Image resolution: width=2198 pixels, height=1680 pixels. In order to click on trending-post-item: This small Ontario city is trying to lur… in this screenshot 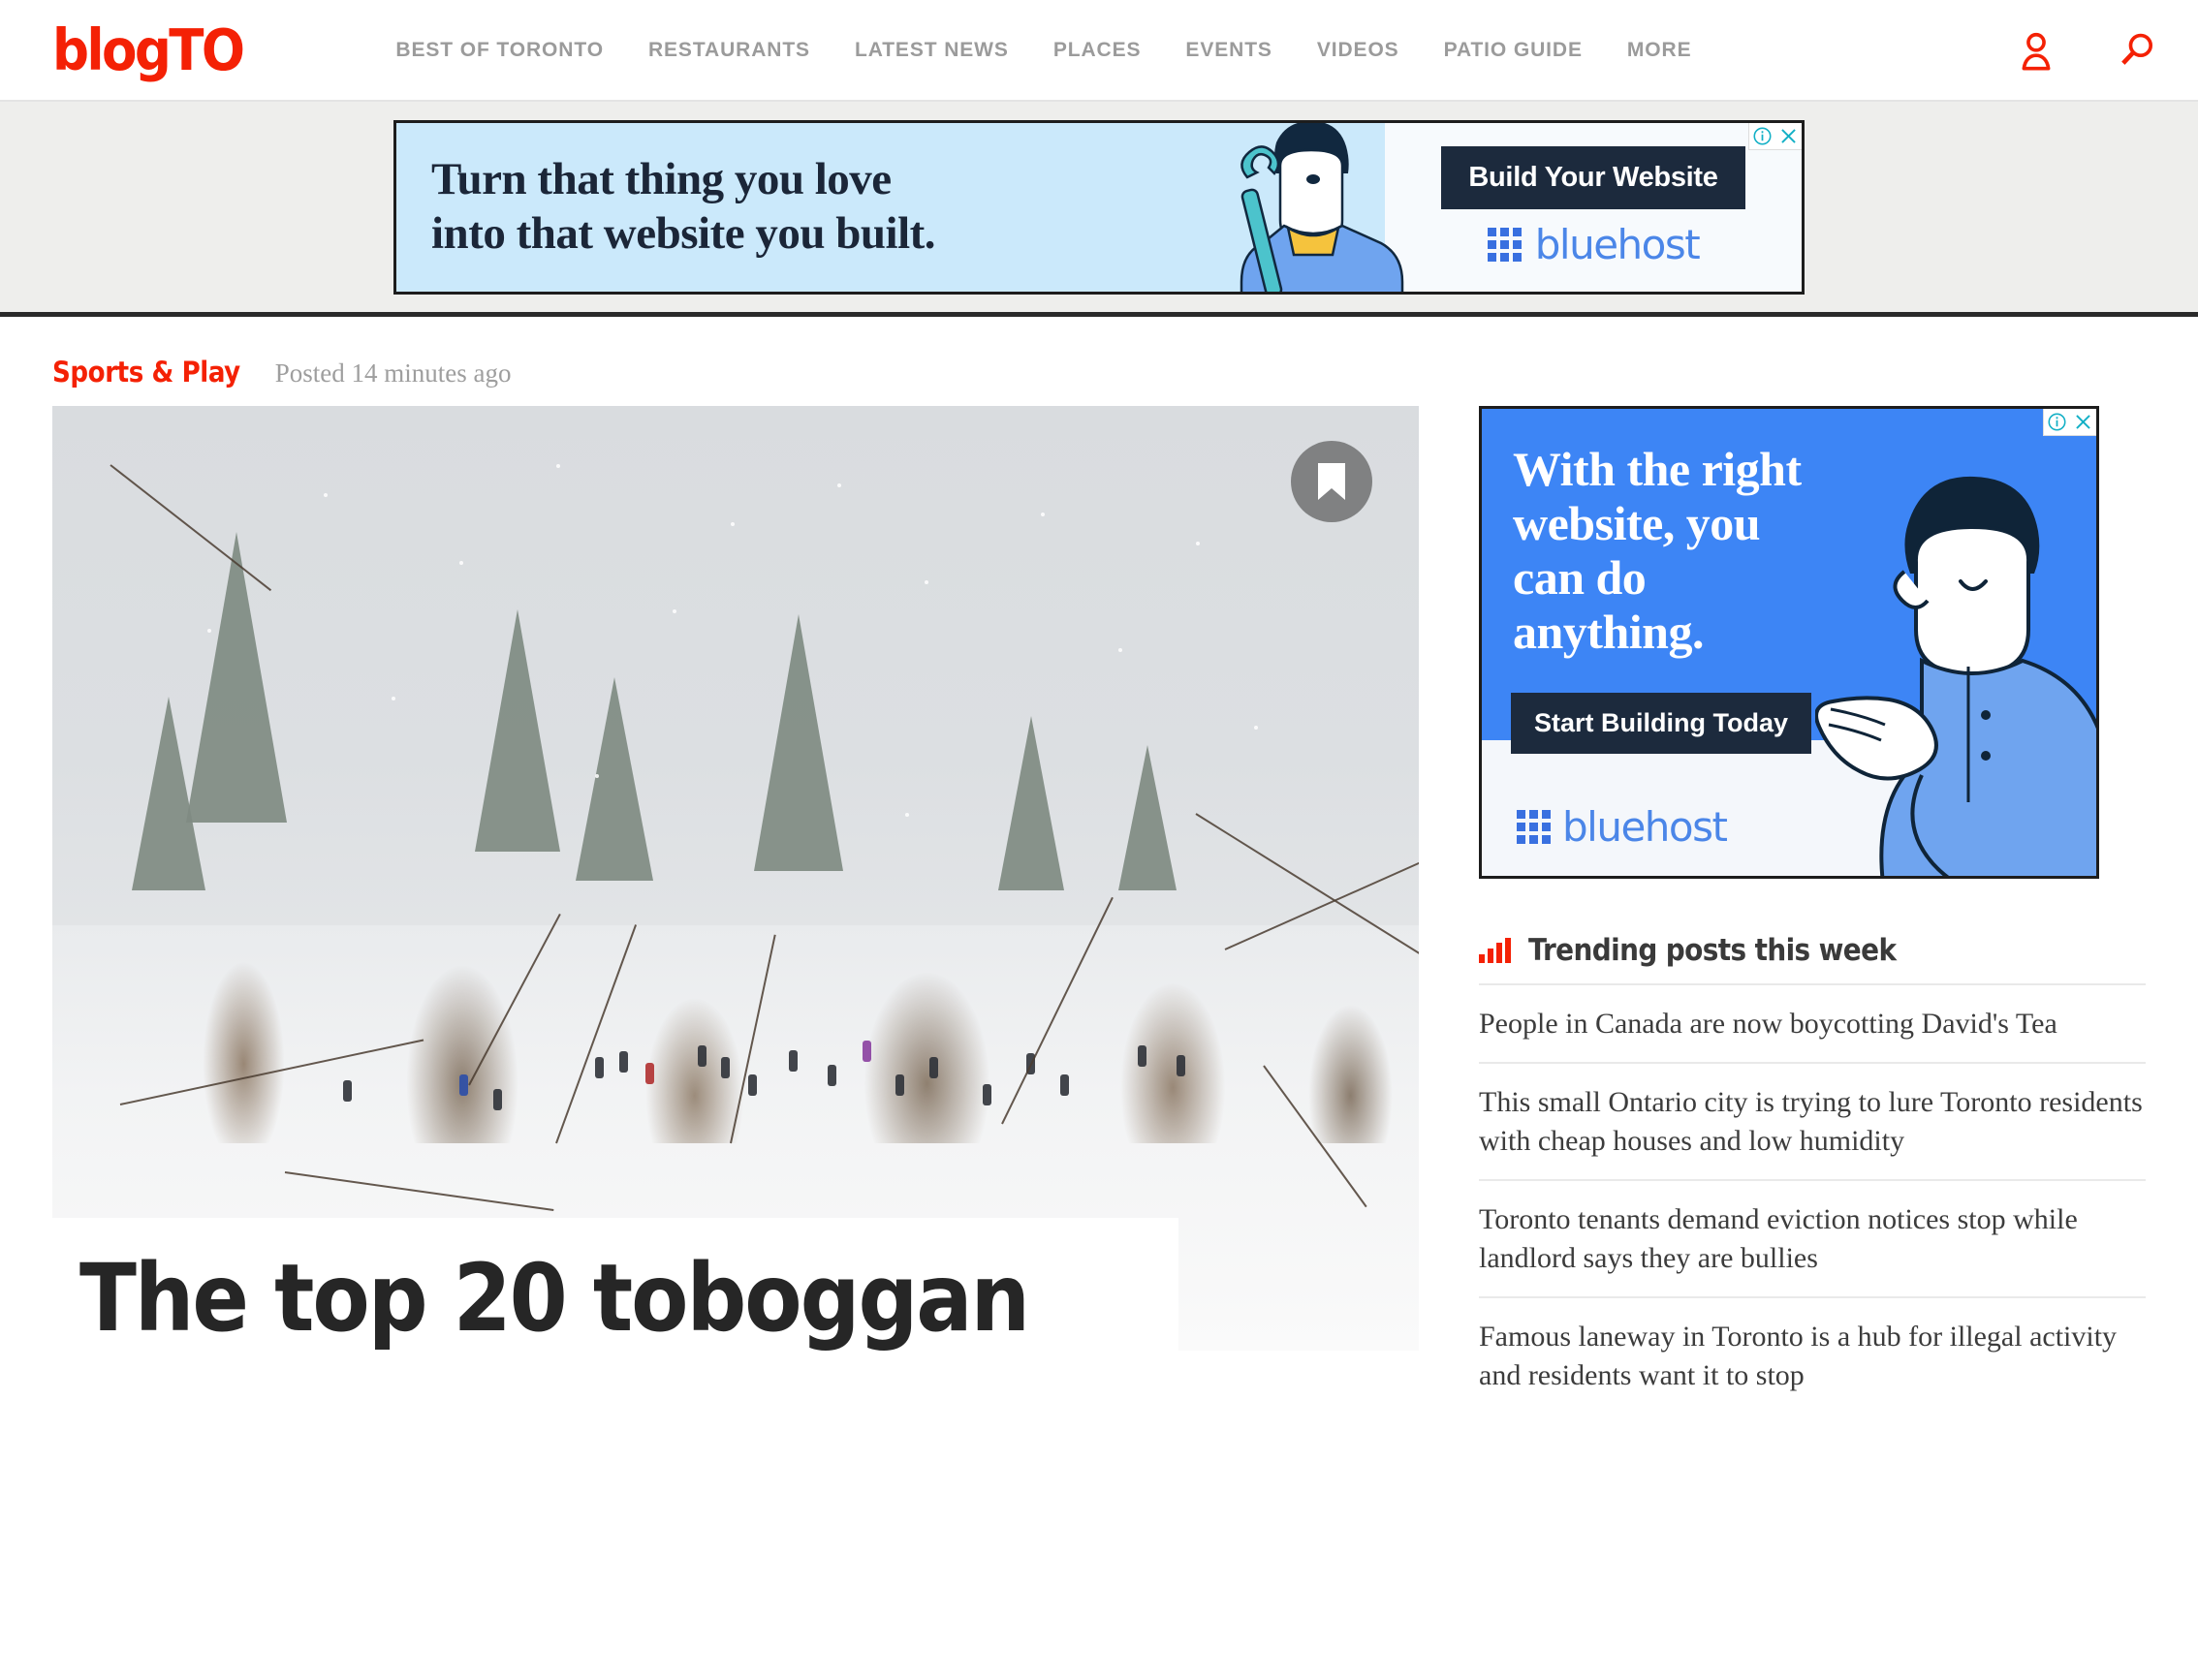, I will do `click(1812, 1120)`.